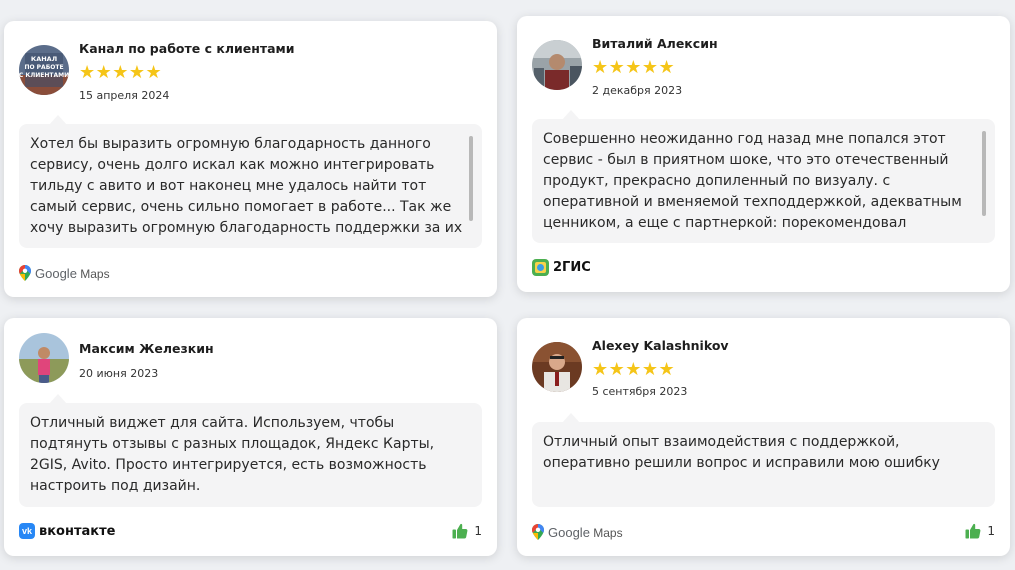 Image resolution: width=1015 pixels, height=570 pixels. I want to click on vk-logo-icon: vk, so click(27, 531).